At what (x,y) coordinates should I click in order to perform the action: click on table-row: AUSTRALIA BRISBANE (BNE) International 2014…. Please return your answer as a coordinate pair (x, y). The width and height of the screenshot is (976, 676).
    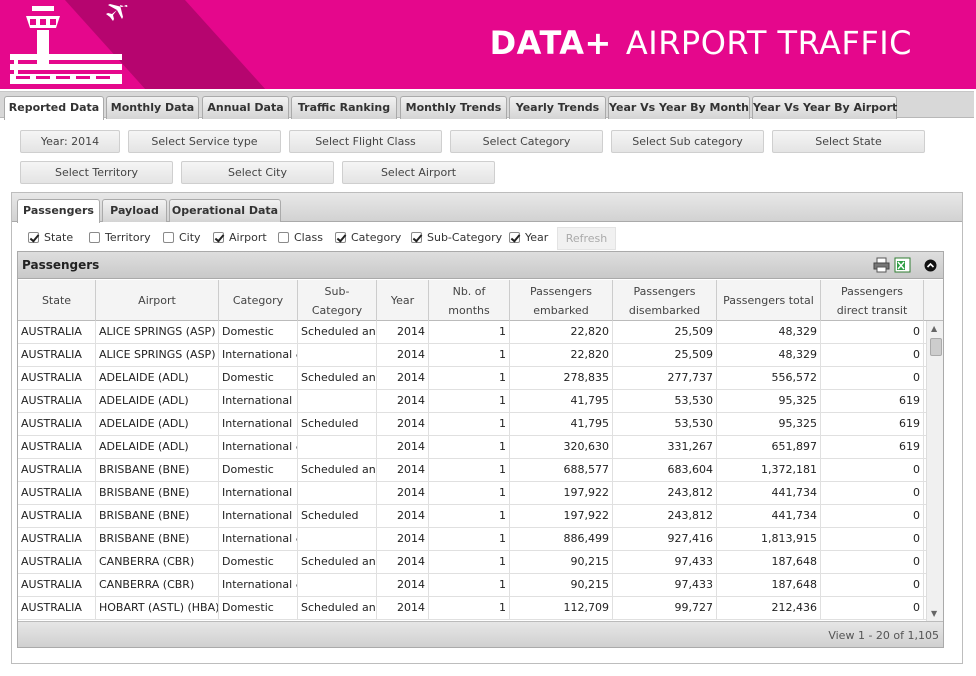
    Looking at the image, I should click on (472, 493).